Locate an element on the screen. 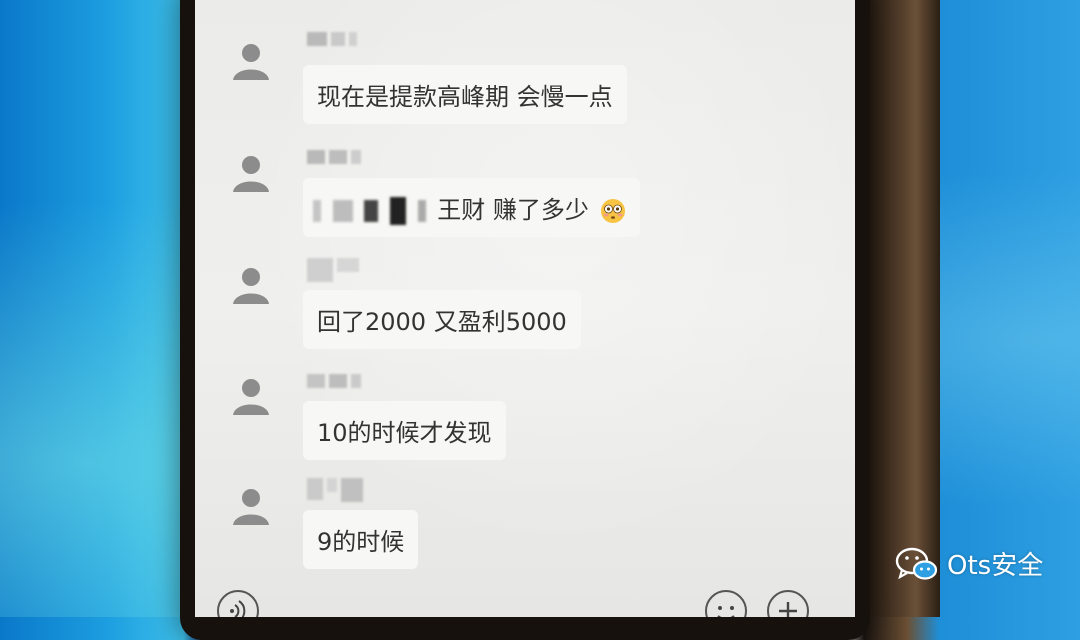 This screenshot has width=1080, height=640. phone-edge is located at coordinates (900, 308).